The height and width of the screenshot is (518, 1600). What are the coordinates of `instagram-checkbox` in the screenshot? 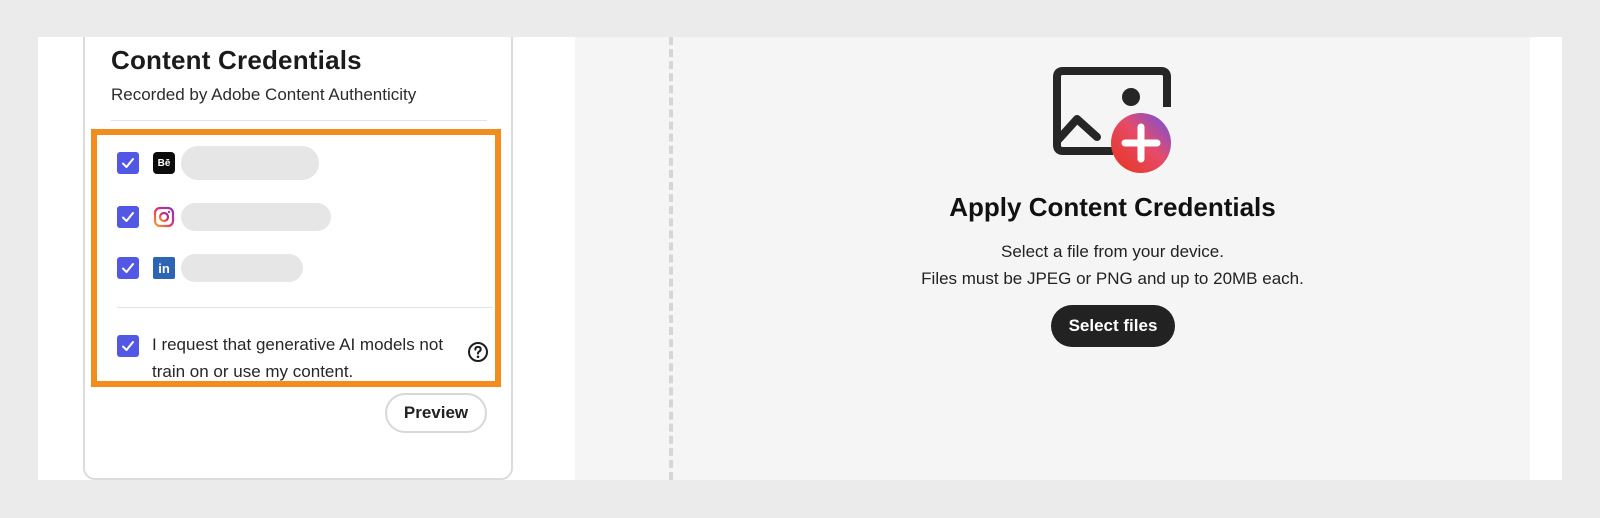 It's located at (128, 217).